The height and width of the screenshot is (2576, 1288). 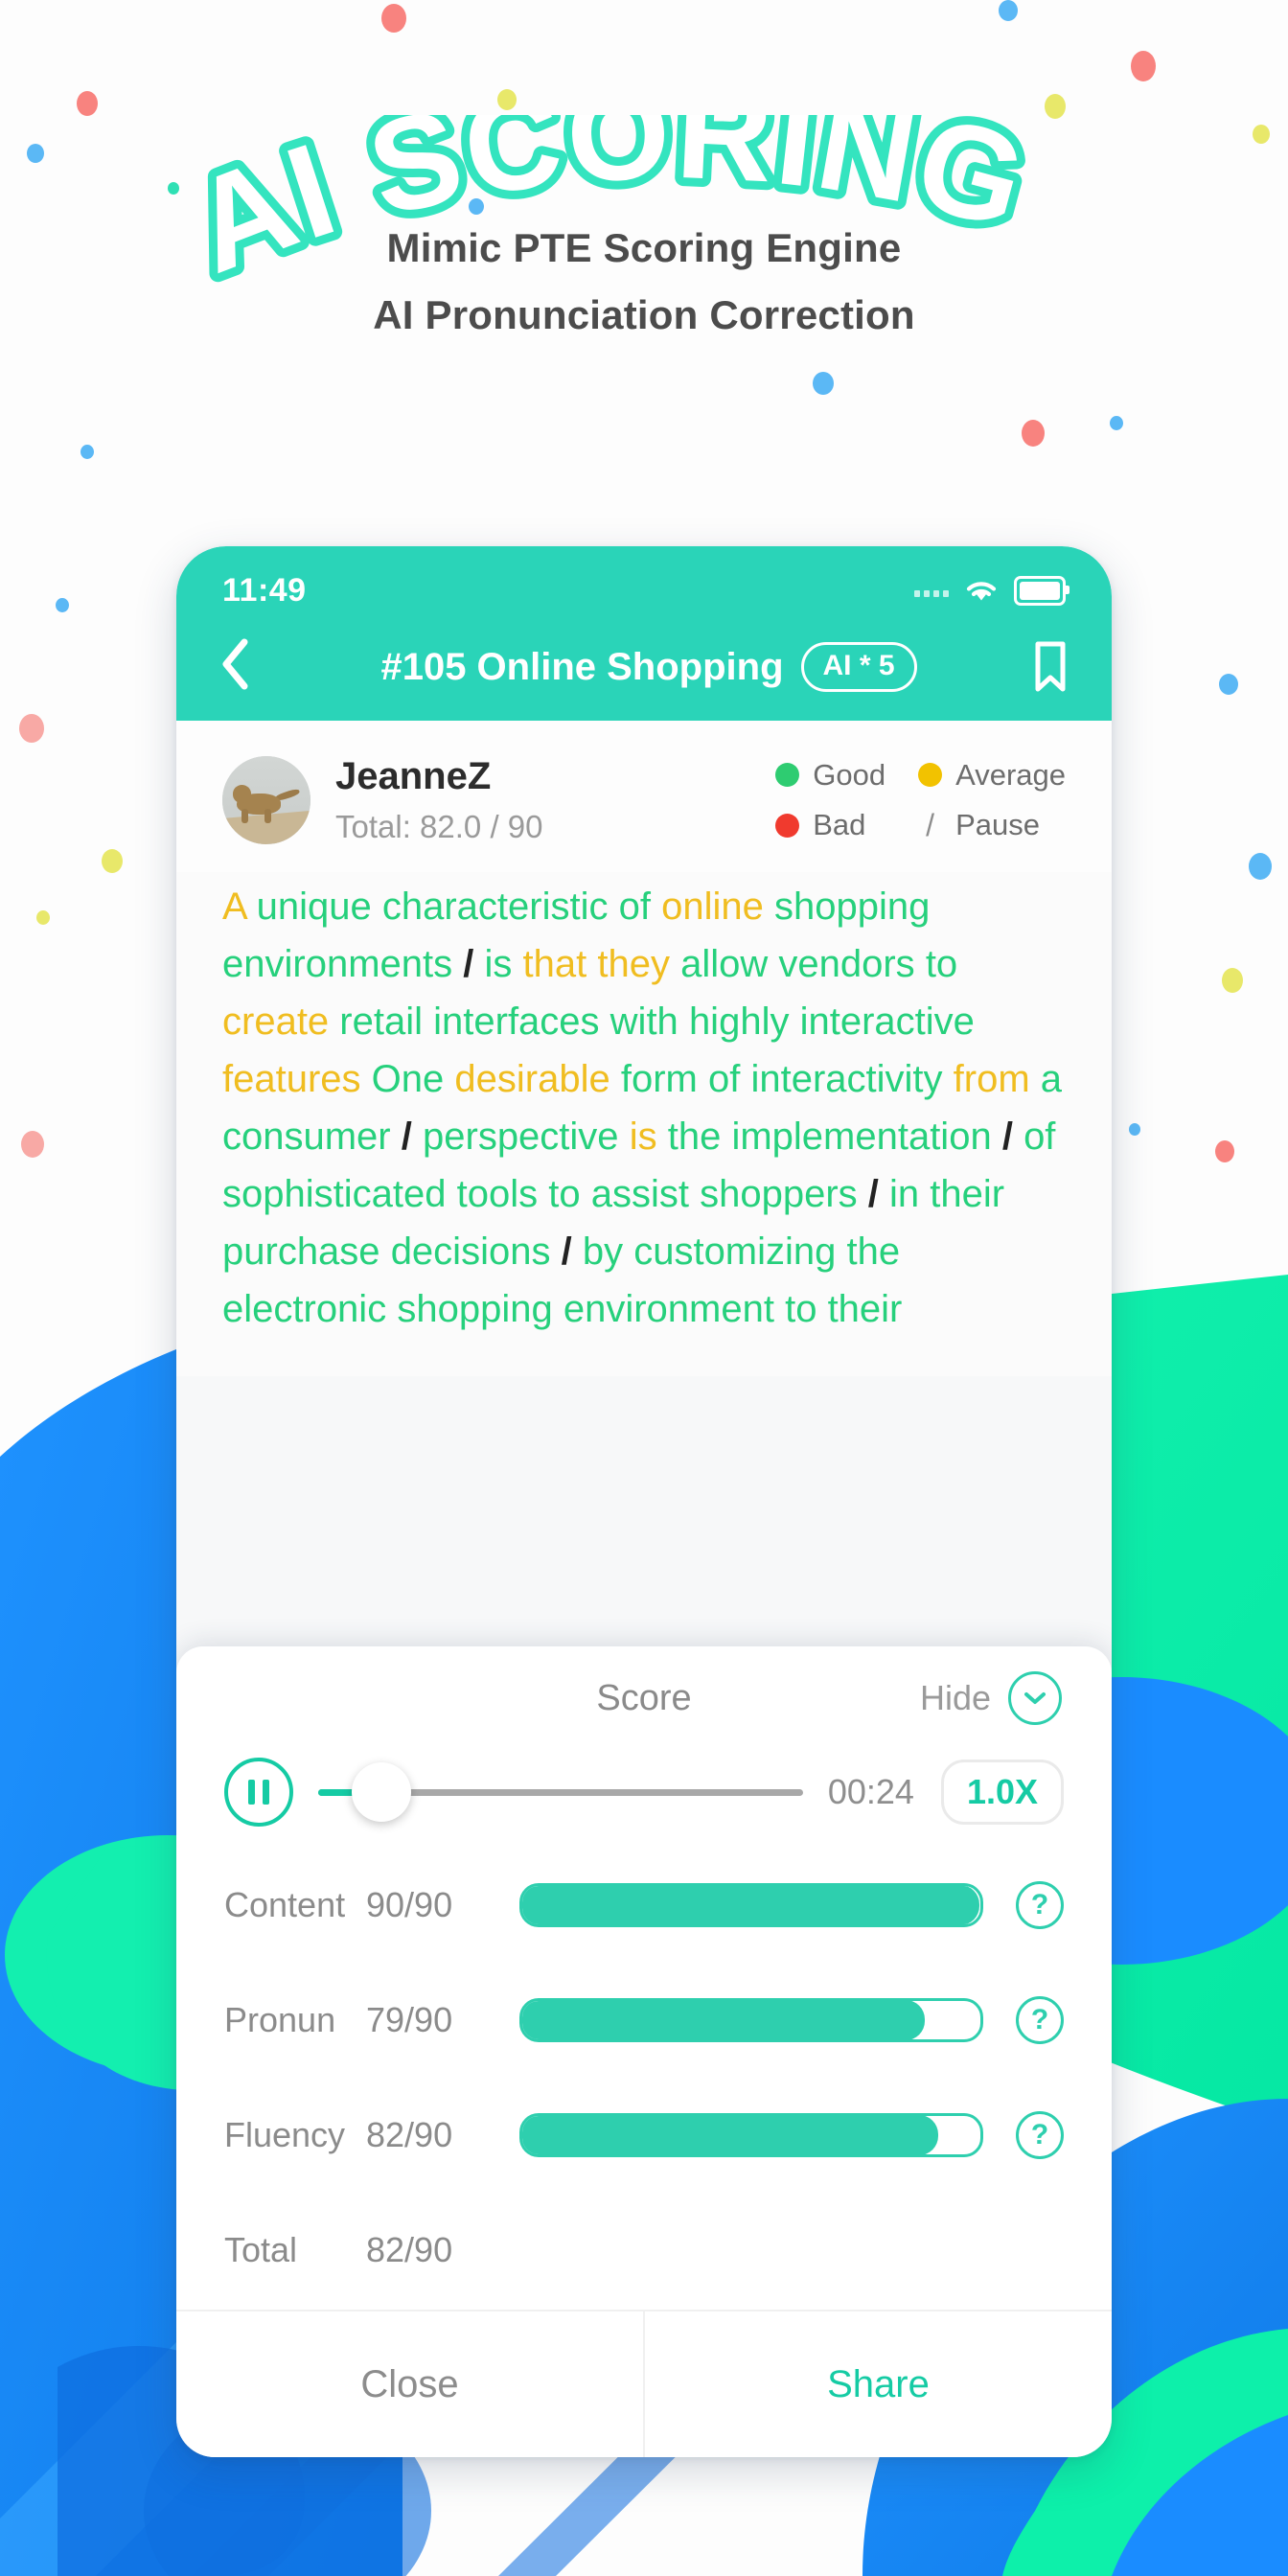 What do you see at coordinates (409, 2020) in the screenshot?
I see `metric-value: 79/90` at bounding box center [409, 2020].